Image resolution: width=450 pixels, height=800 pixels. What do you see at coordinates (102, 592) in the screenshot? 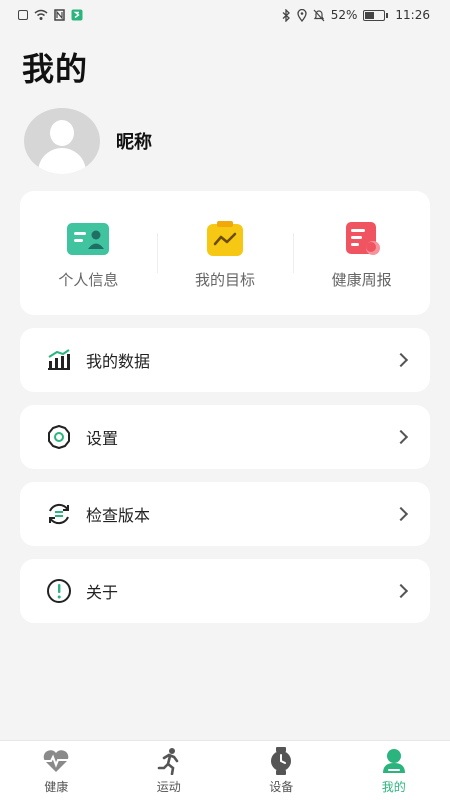
I see `menu-label: 关于` at bounding box center [102, 592].